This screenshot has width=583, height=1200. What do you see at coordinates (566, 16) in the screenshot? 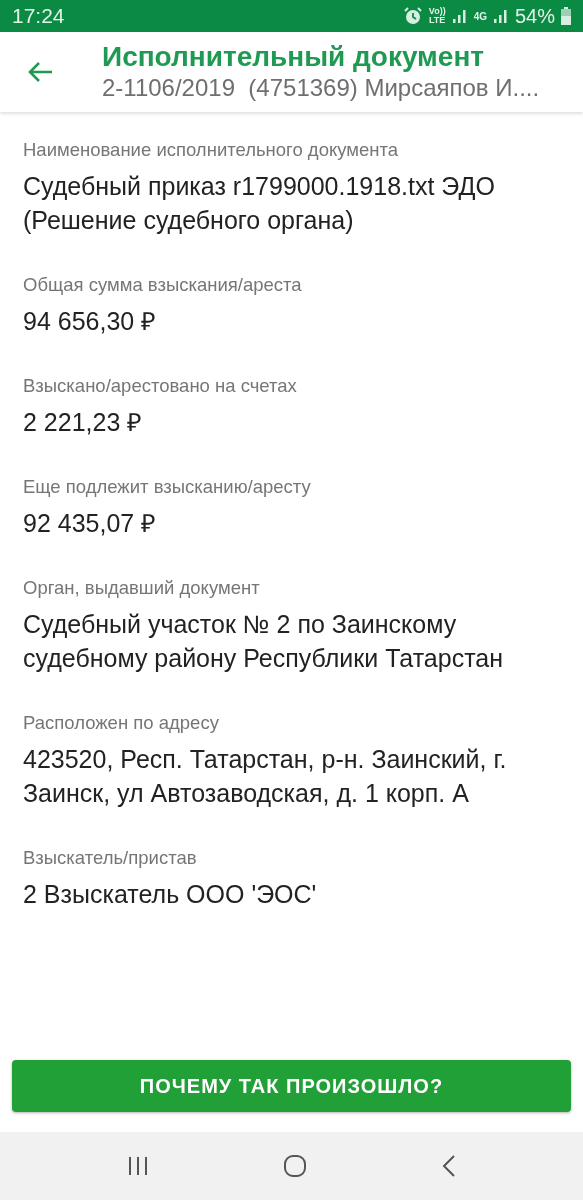
I see `battery-icon` at bounding box center [566, 16].